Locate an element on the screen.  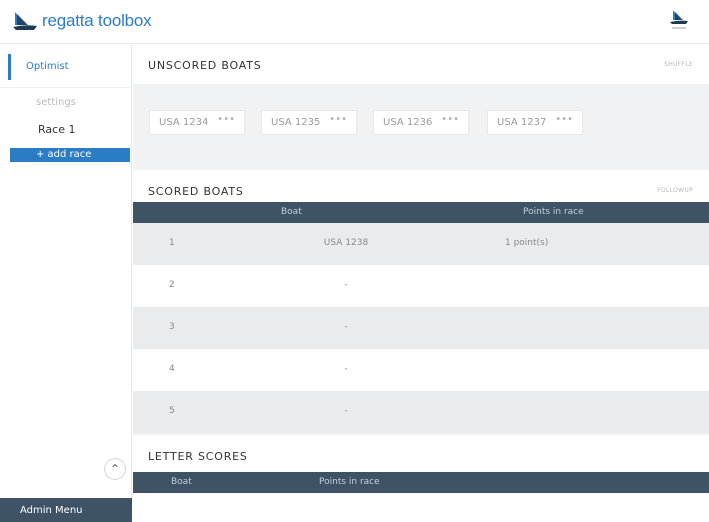
letter-table-header: Boat Points in race is located at coordinates (421, 482).